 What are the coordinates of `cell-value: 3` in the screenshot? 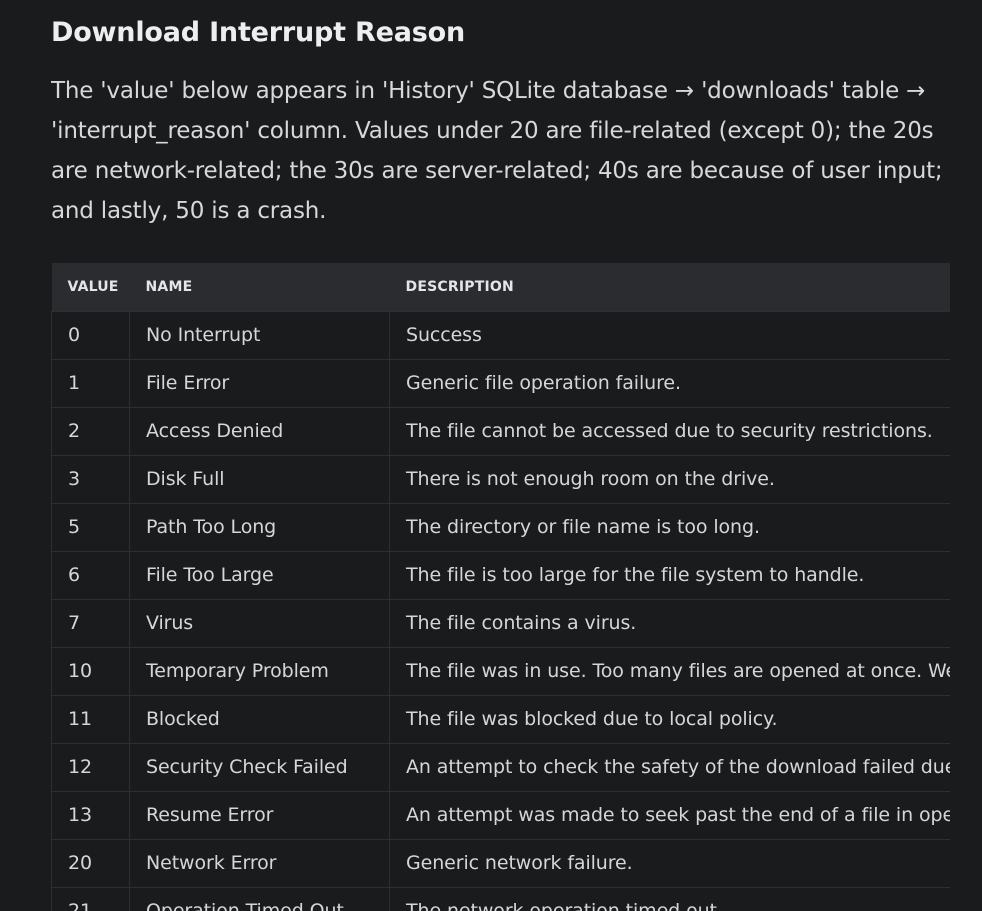 It's located at (90, 479).